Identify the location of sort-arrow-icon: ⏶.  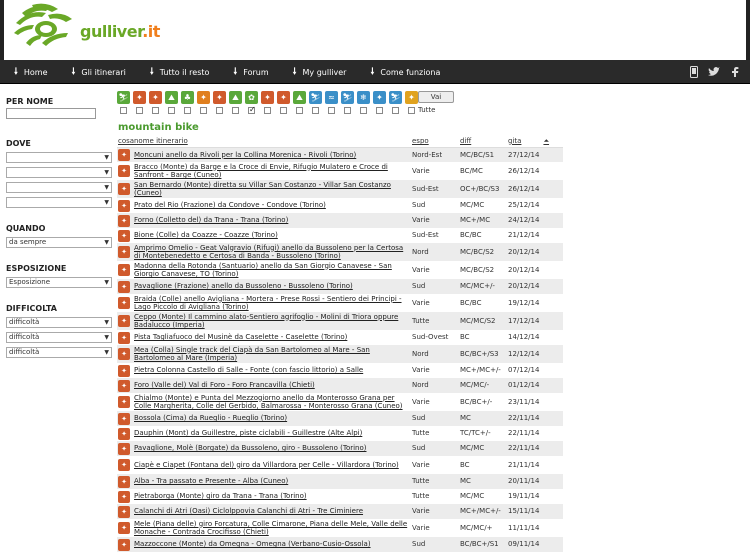
(546, 141).